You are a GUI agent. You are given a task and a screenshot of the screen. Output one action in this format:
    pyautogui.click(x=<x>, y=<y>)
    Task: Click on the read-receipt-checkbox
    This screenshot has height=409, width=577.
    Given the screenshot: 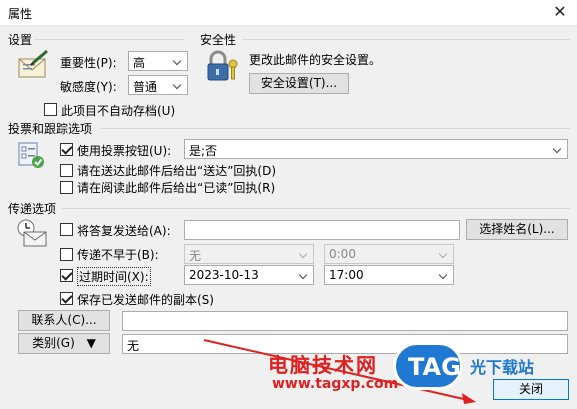 What is the action you would take?
    pyautogui.click(x=66, y=187)
    